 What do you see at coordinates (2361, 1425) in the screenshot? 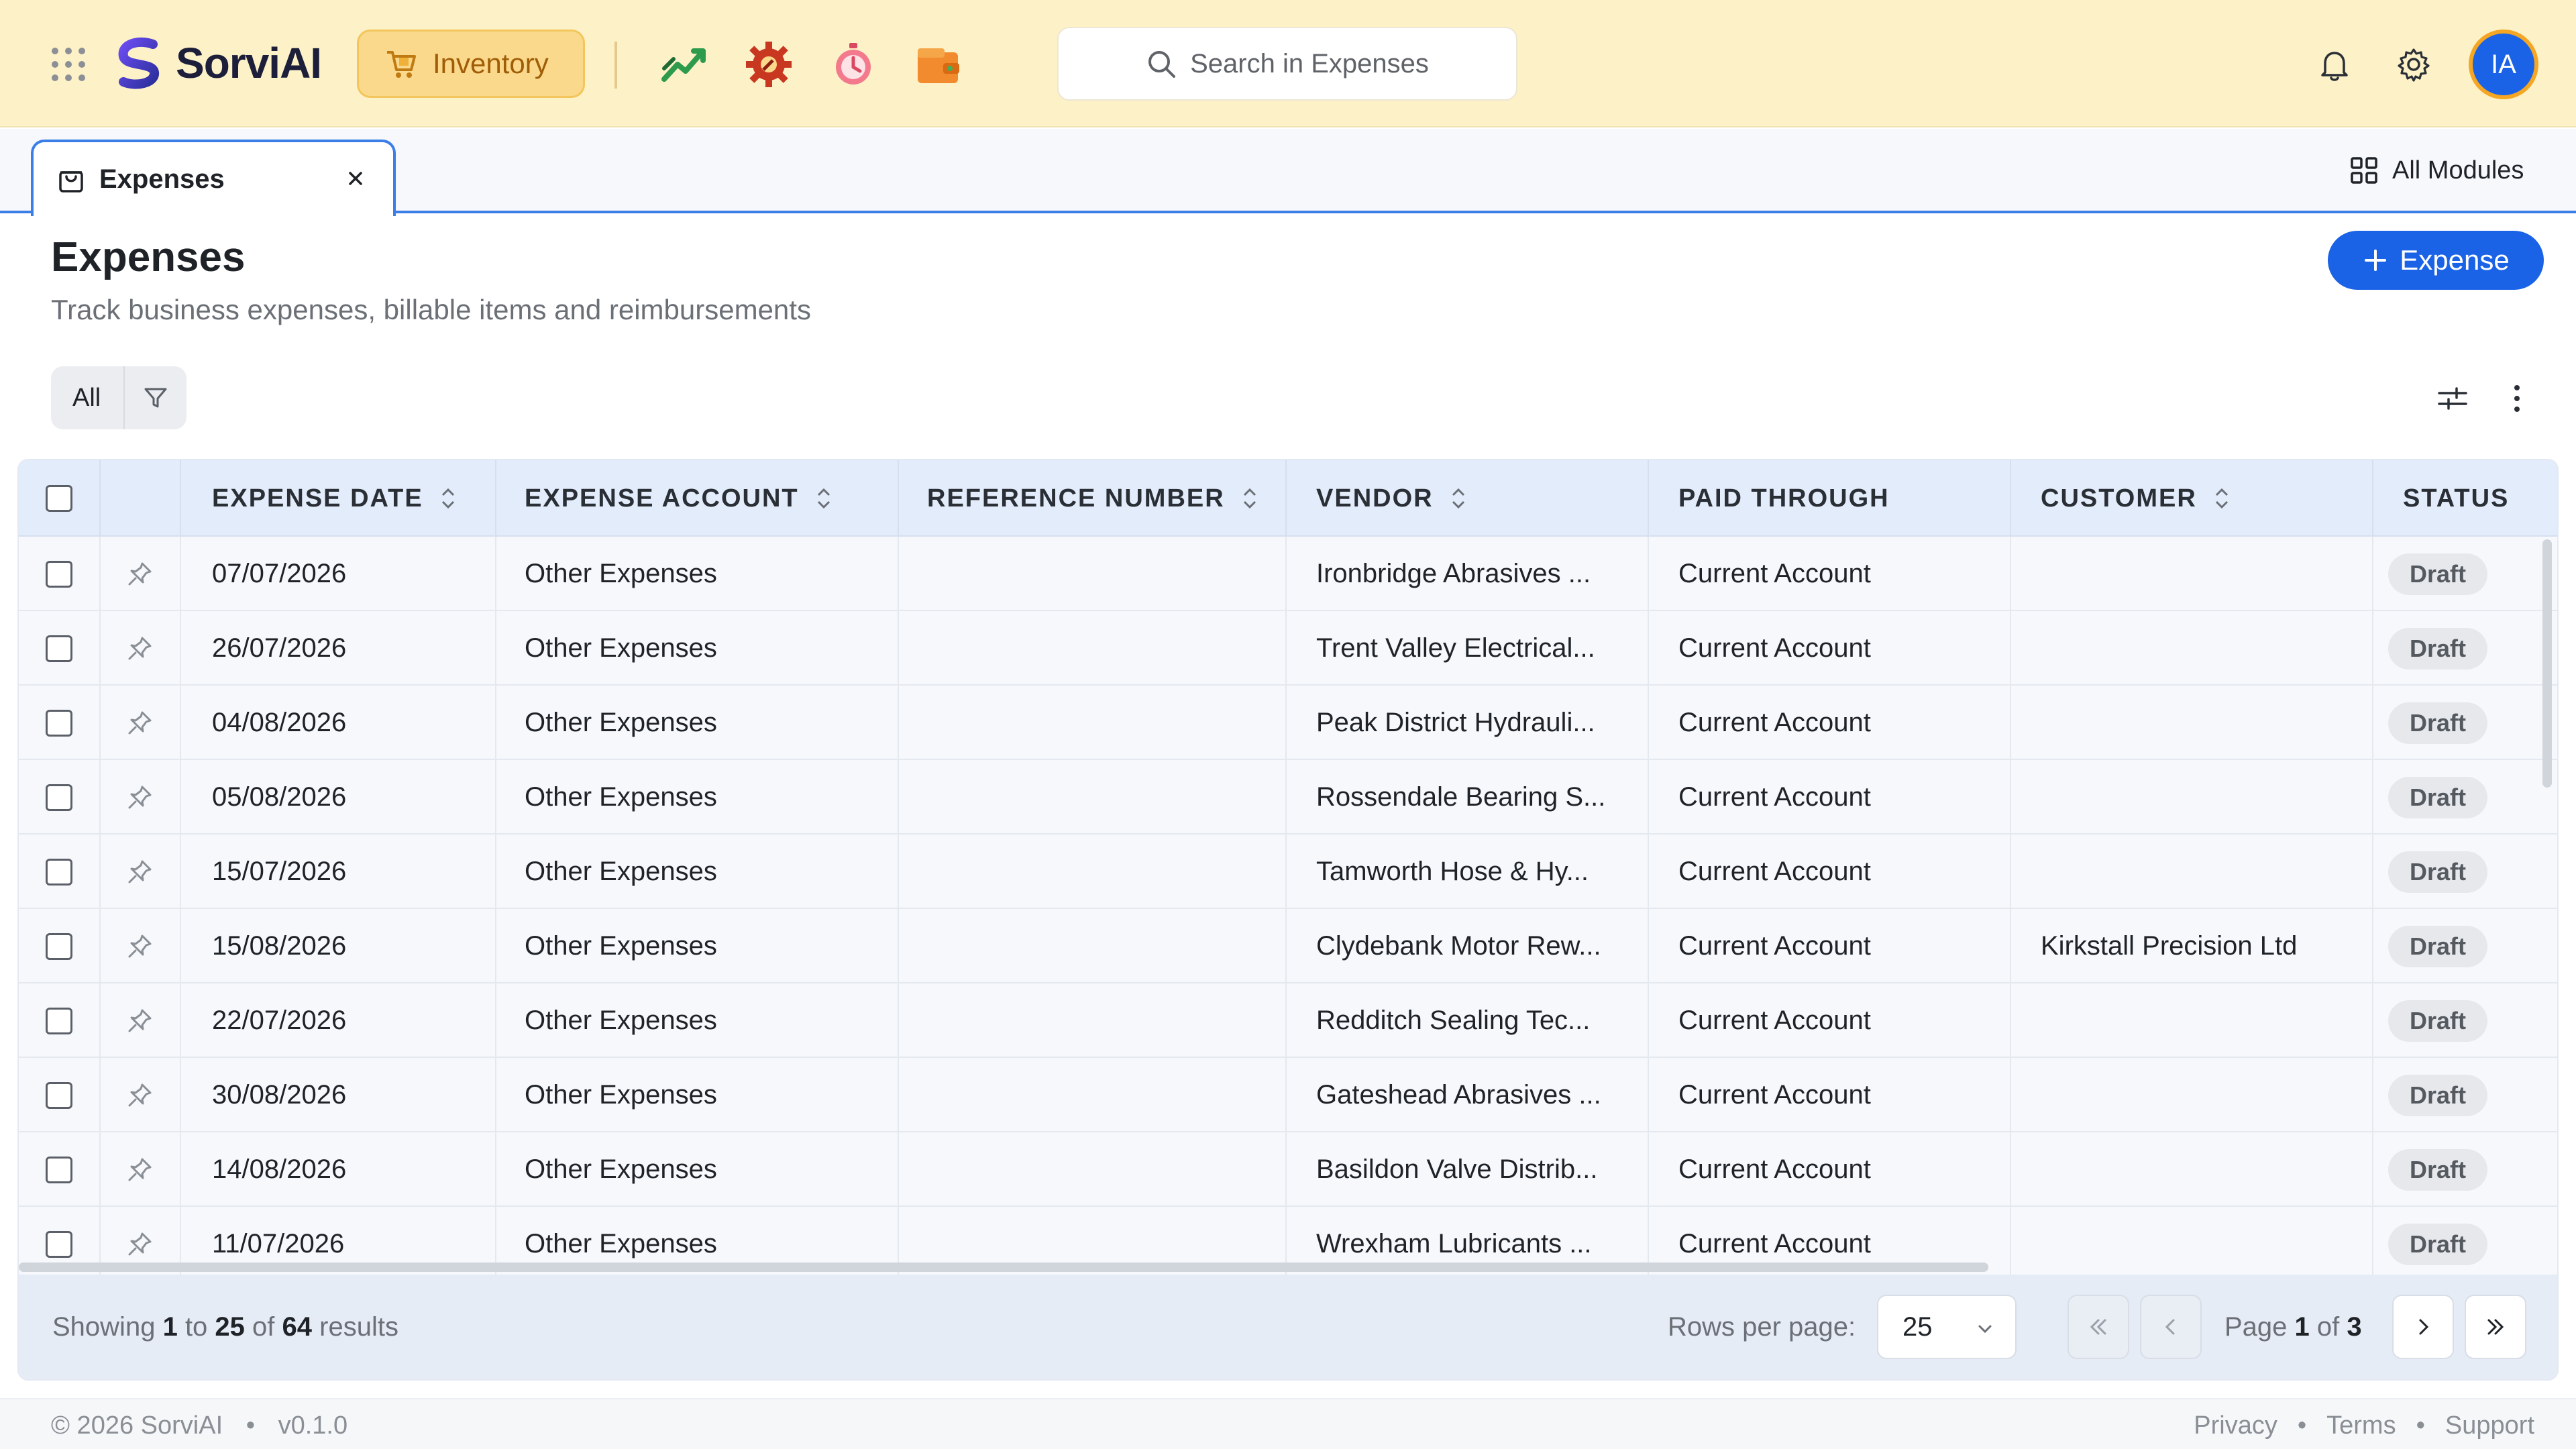
I see `terms-link: Terms` at bounding box center [2361, 1425].